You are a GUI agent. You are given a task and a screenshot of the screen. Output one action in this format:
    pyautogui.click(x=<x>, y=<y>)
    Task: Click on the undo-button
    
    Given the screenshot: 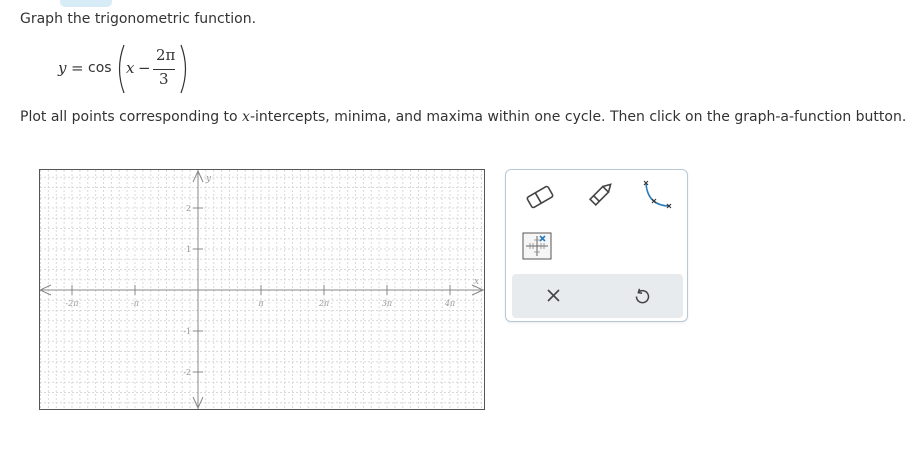 What is the action you would take?
    pyautogui.click(x=642, y=296)
    